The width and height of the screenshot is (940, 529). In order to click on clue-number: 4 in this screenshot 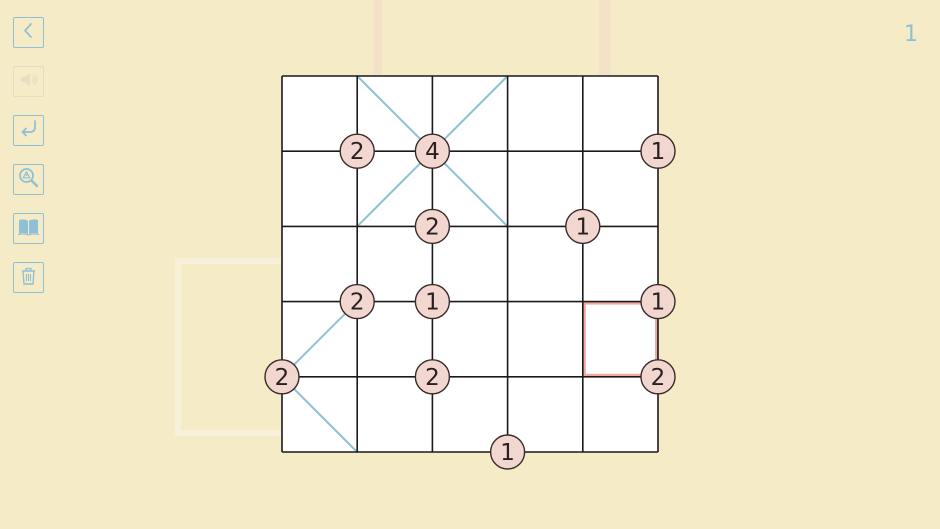, I will do `click(432, 152)`.